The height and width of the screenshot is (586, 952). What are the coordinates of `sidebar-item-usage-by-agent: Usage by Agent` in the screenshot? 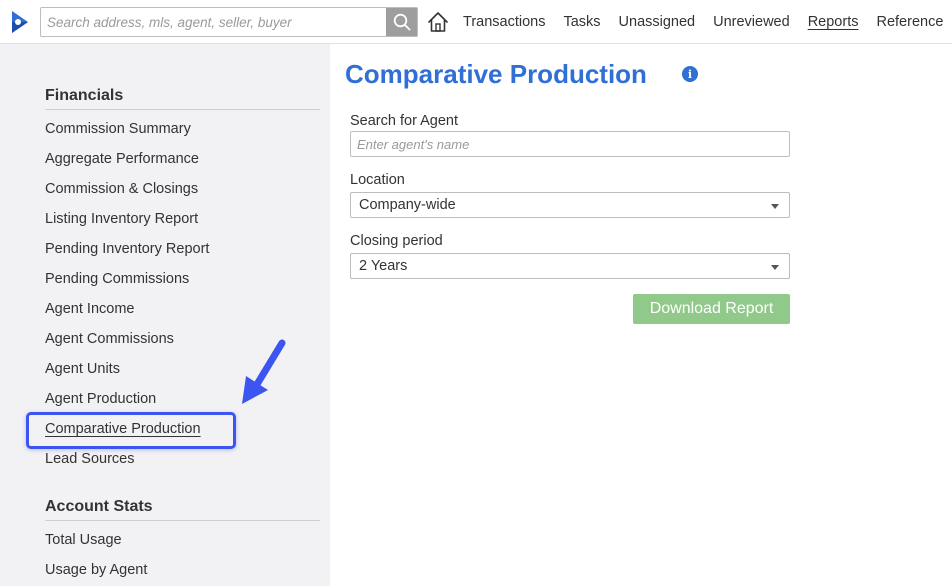 It's located at (96, 570).